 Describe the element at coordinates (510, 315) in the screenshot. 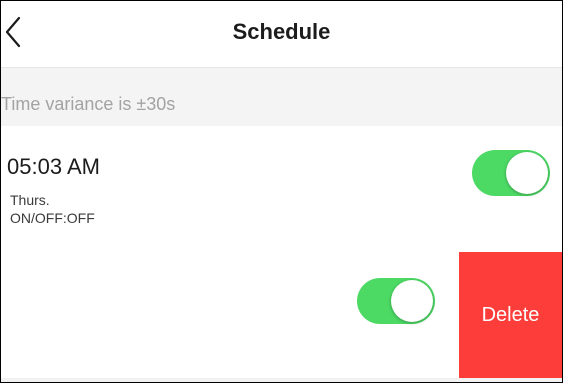

I see `delete-button: Delete` at that location.